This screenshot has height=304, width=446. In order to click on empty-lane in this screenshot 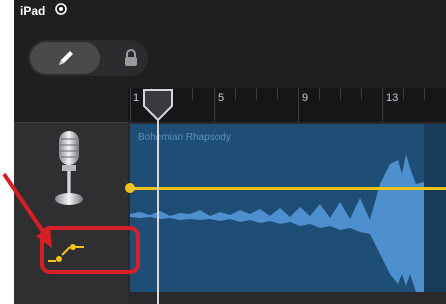, I will do `click(435, 208)`.